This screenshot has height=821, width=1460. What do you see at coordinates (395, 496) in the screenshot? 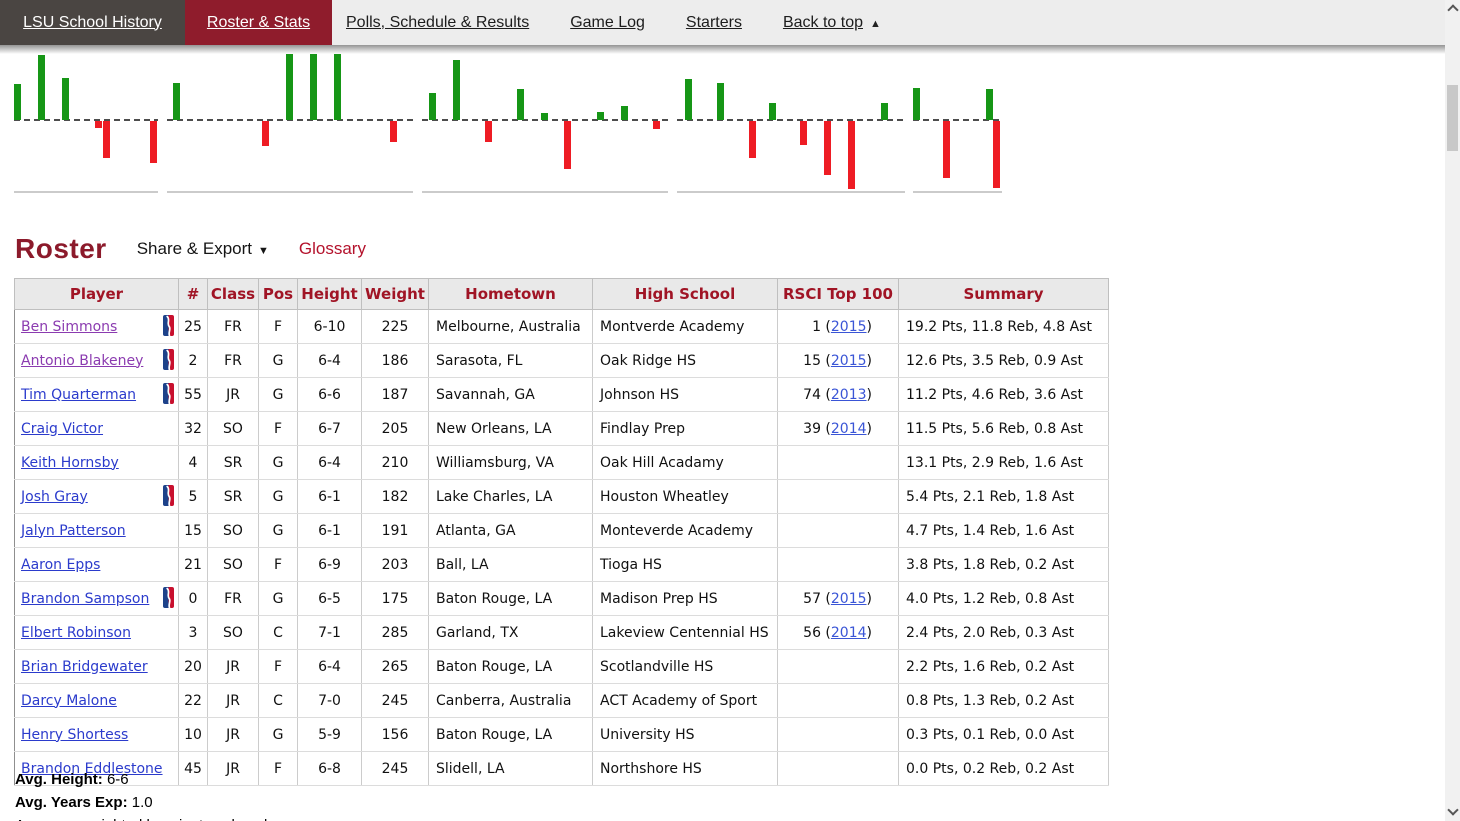
I see `cell-weight: 182` at bounding box center [395, 496].